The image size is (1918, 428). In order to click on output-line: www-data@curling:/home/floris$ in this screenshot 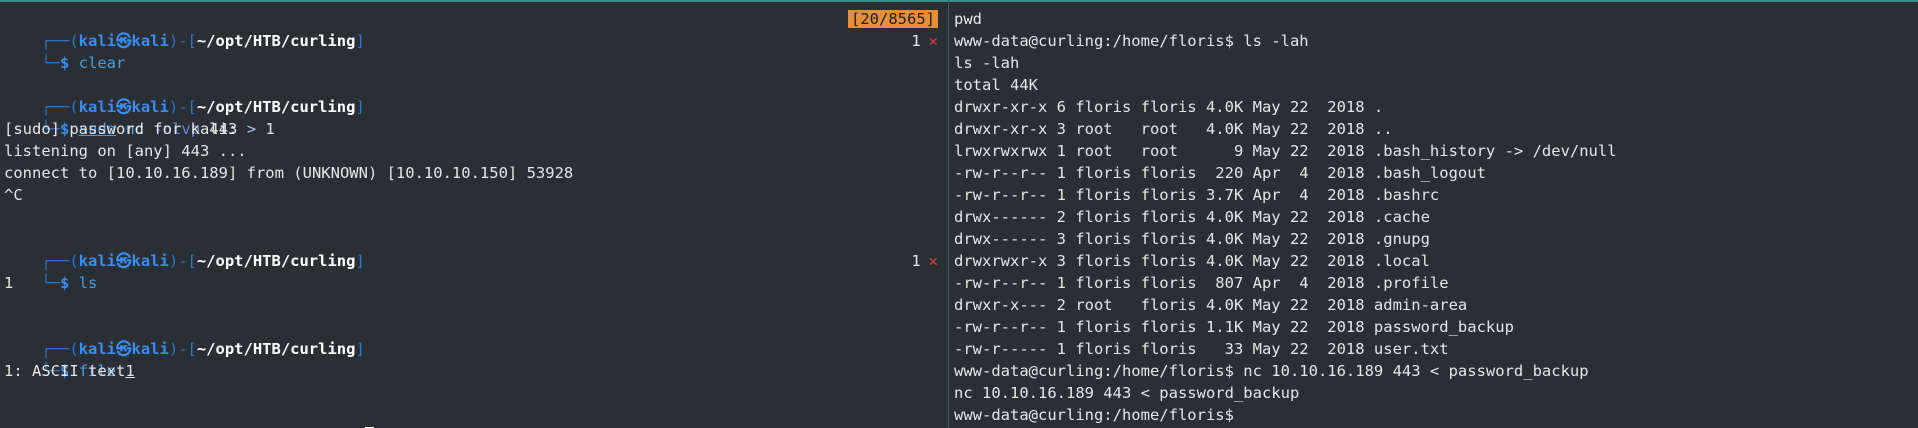, I will do `click(1094, 415)`.